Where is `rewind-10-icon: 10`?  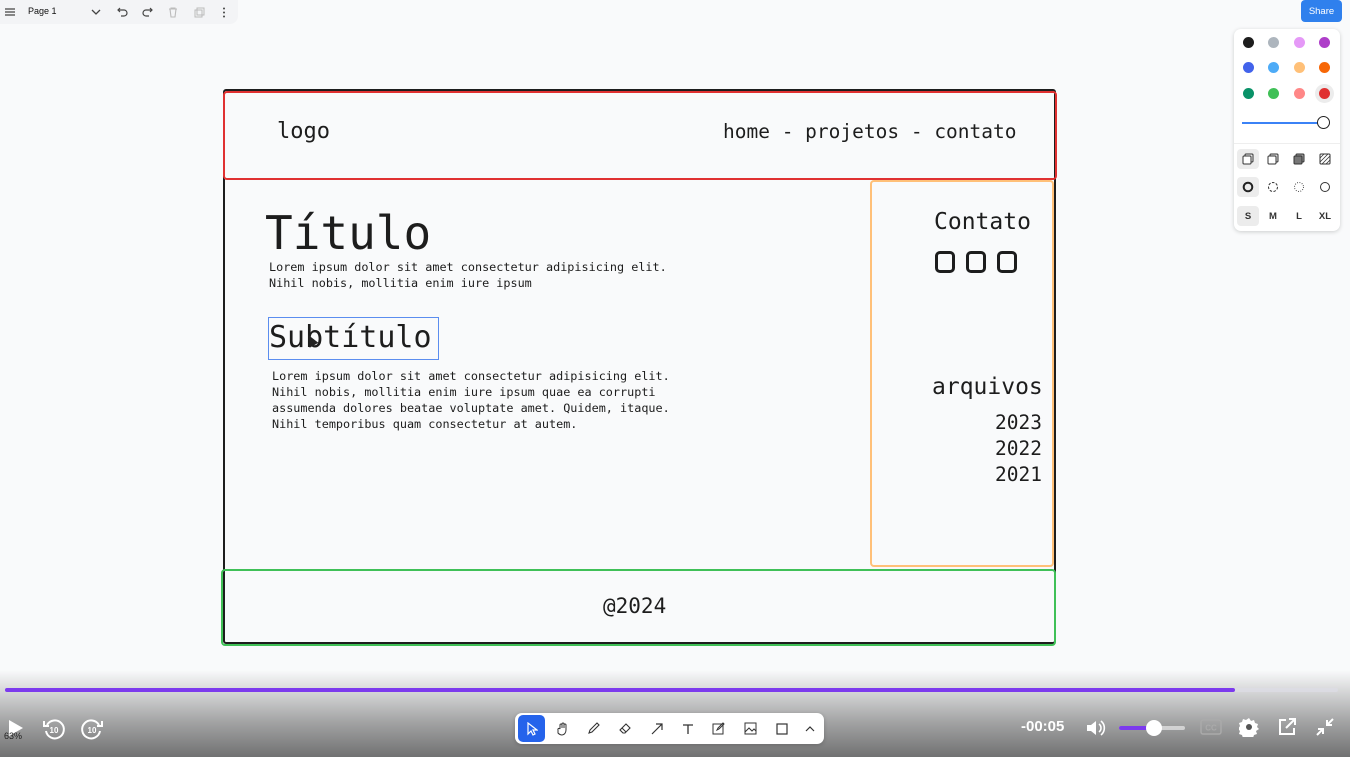 rewind-10-icon: 10 is located at coordinates (54, 729).